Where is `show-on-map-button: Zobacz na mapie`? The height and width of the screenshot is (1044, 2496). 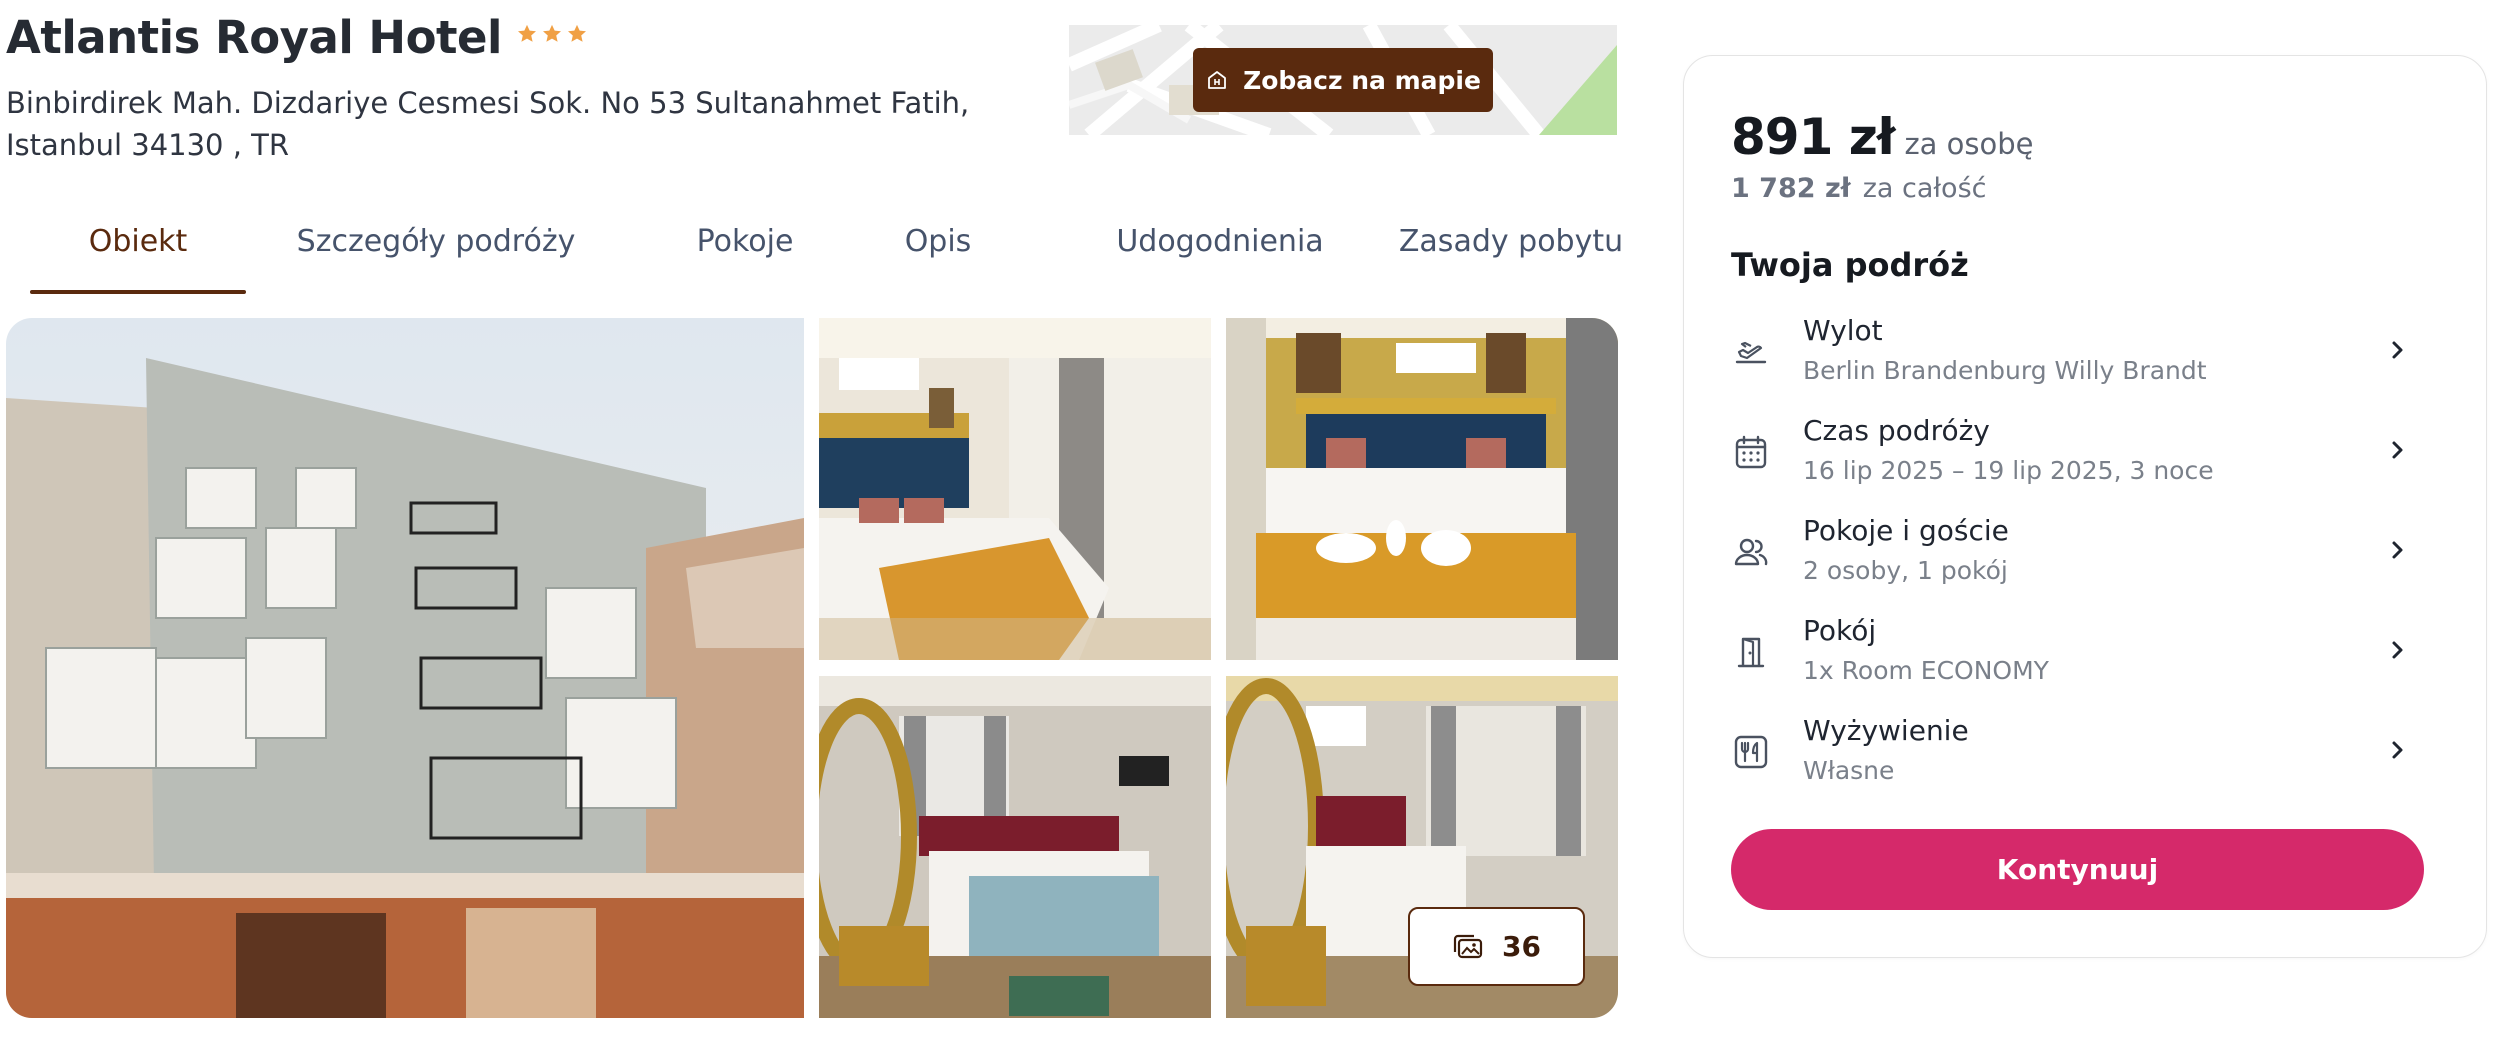
show-on-map-button: Zobacz na mapie is located at coordinates (1343, 80).